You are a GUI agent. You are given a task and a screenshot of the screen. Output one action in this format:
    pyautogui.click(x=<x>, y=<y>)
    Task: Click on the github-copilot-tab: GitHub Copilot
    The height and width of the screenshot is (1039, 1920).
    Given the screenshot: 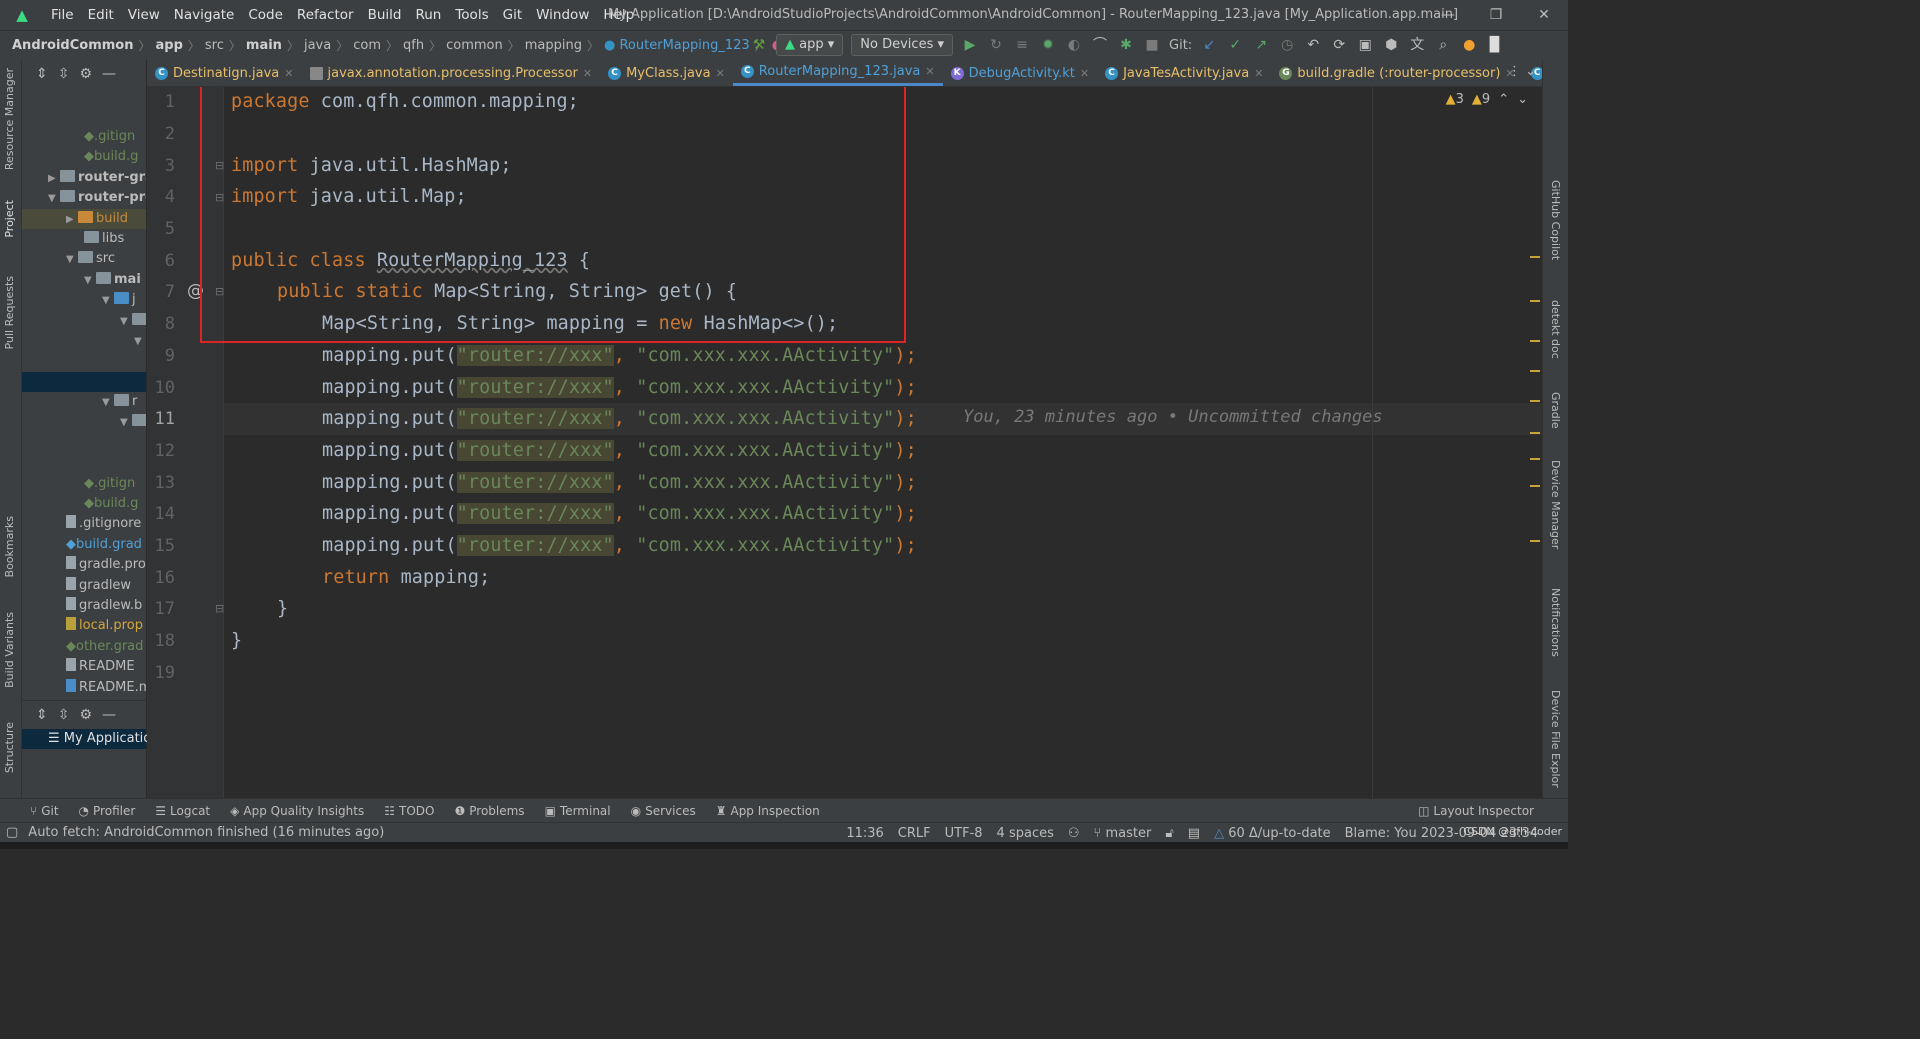 What is the action you would take?
    pyautogui.click(x=1555, y=220)
    